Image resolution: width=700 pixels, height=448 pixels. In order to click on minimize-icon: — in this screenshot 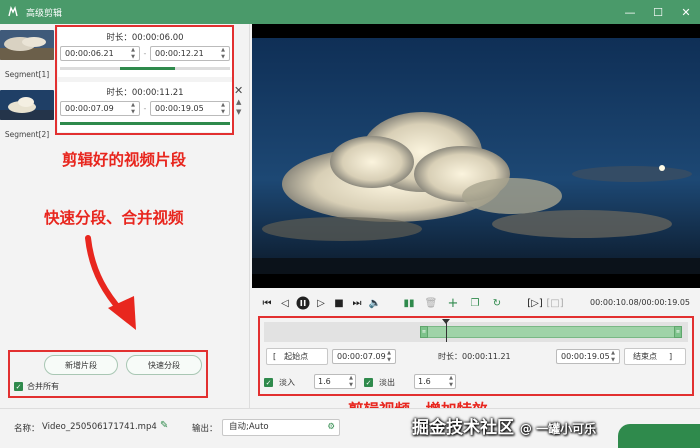, I will do `click(630, 12)`.